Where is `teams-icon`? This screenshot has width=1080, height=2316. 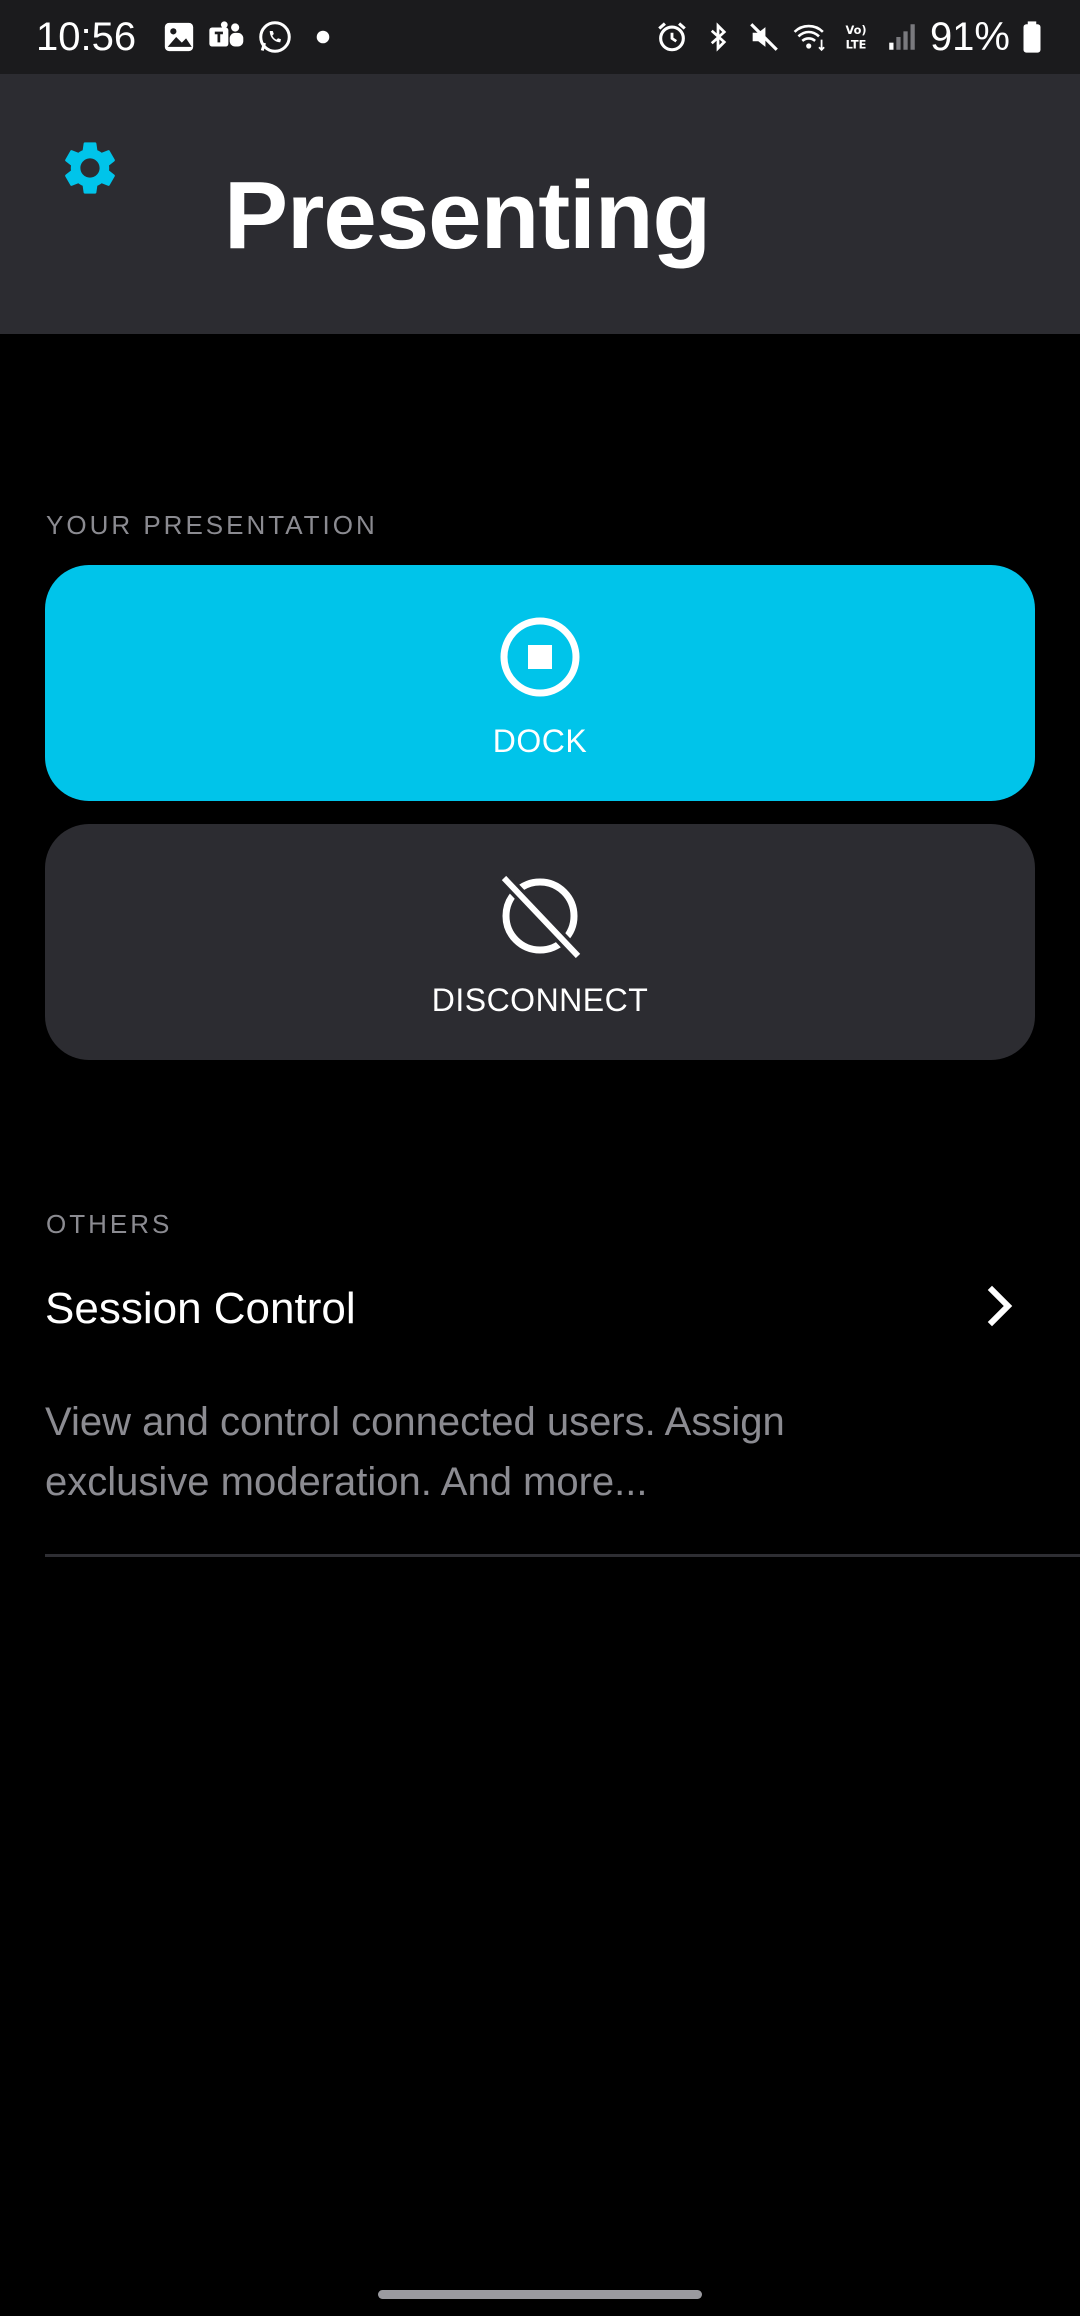 teams-icon is located at coordinates (227, 37).